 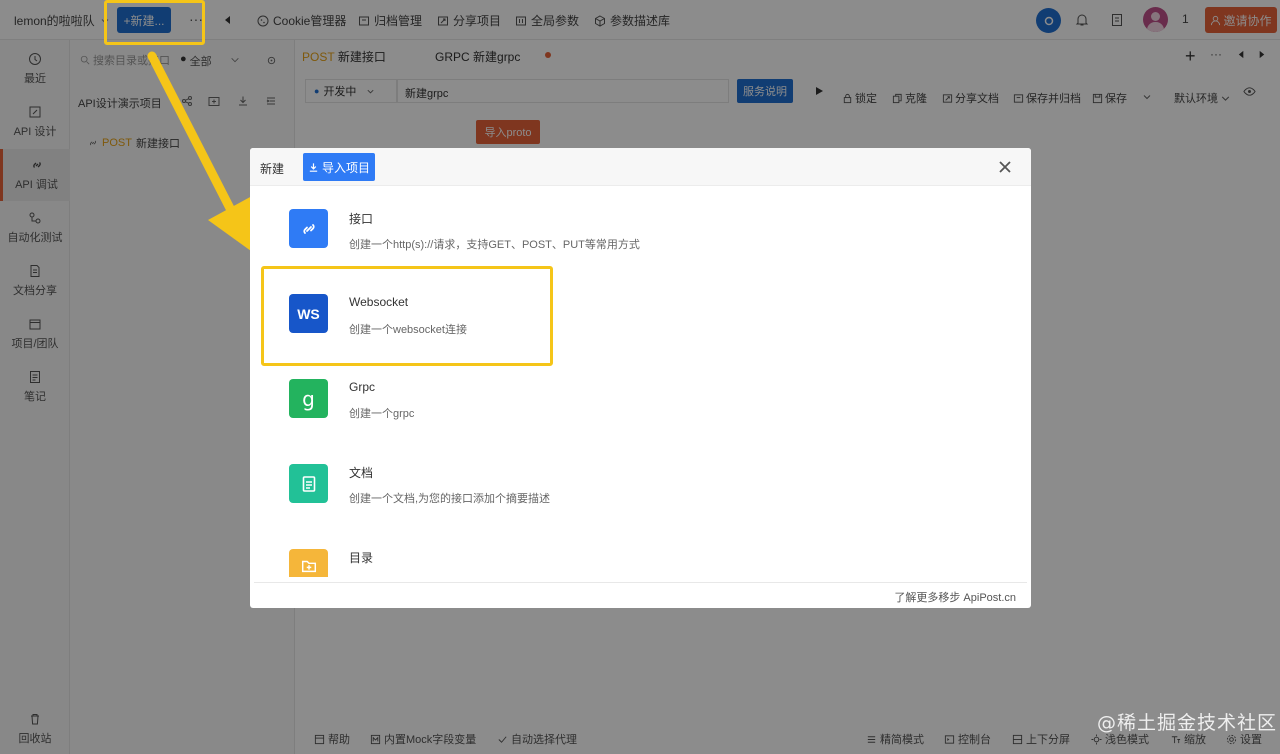 What do you see at coordinates (640, 582) in the screenshot?
I see `modal-footer-divider` at bounding box center [640, 582].